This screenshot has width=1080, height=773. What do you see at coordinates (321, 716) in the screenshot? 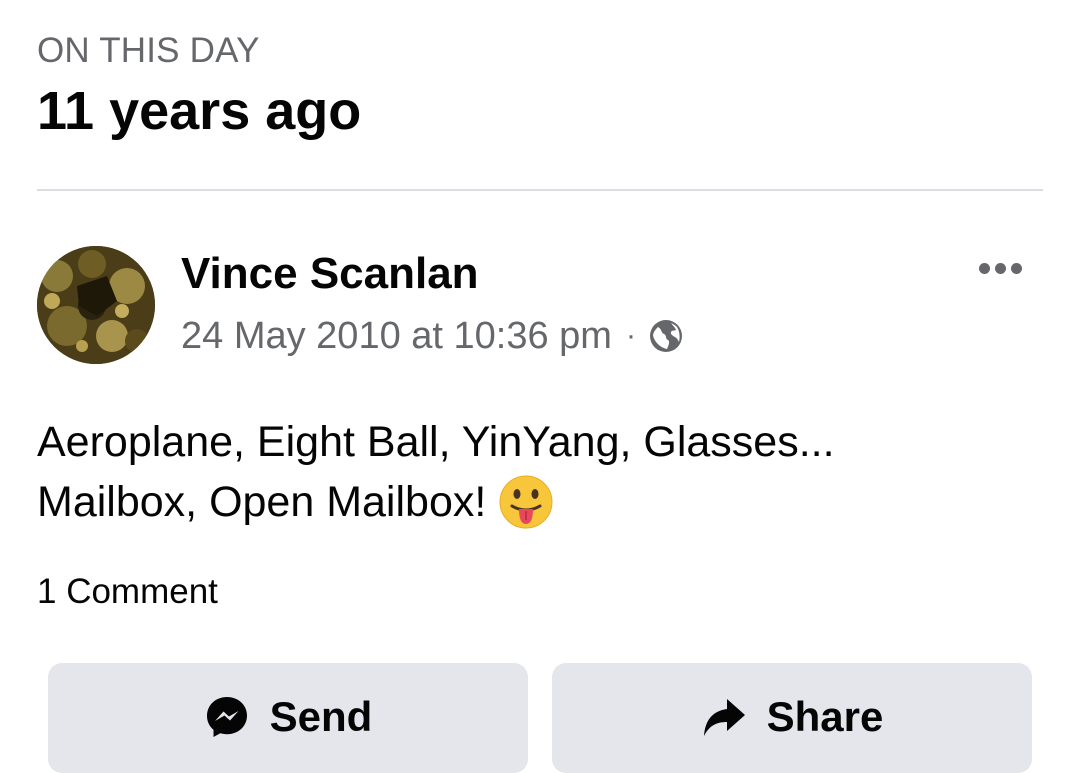
I see `send-label: Send` at bounding box center [321, 716].